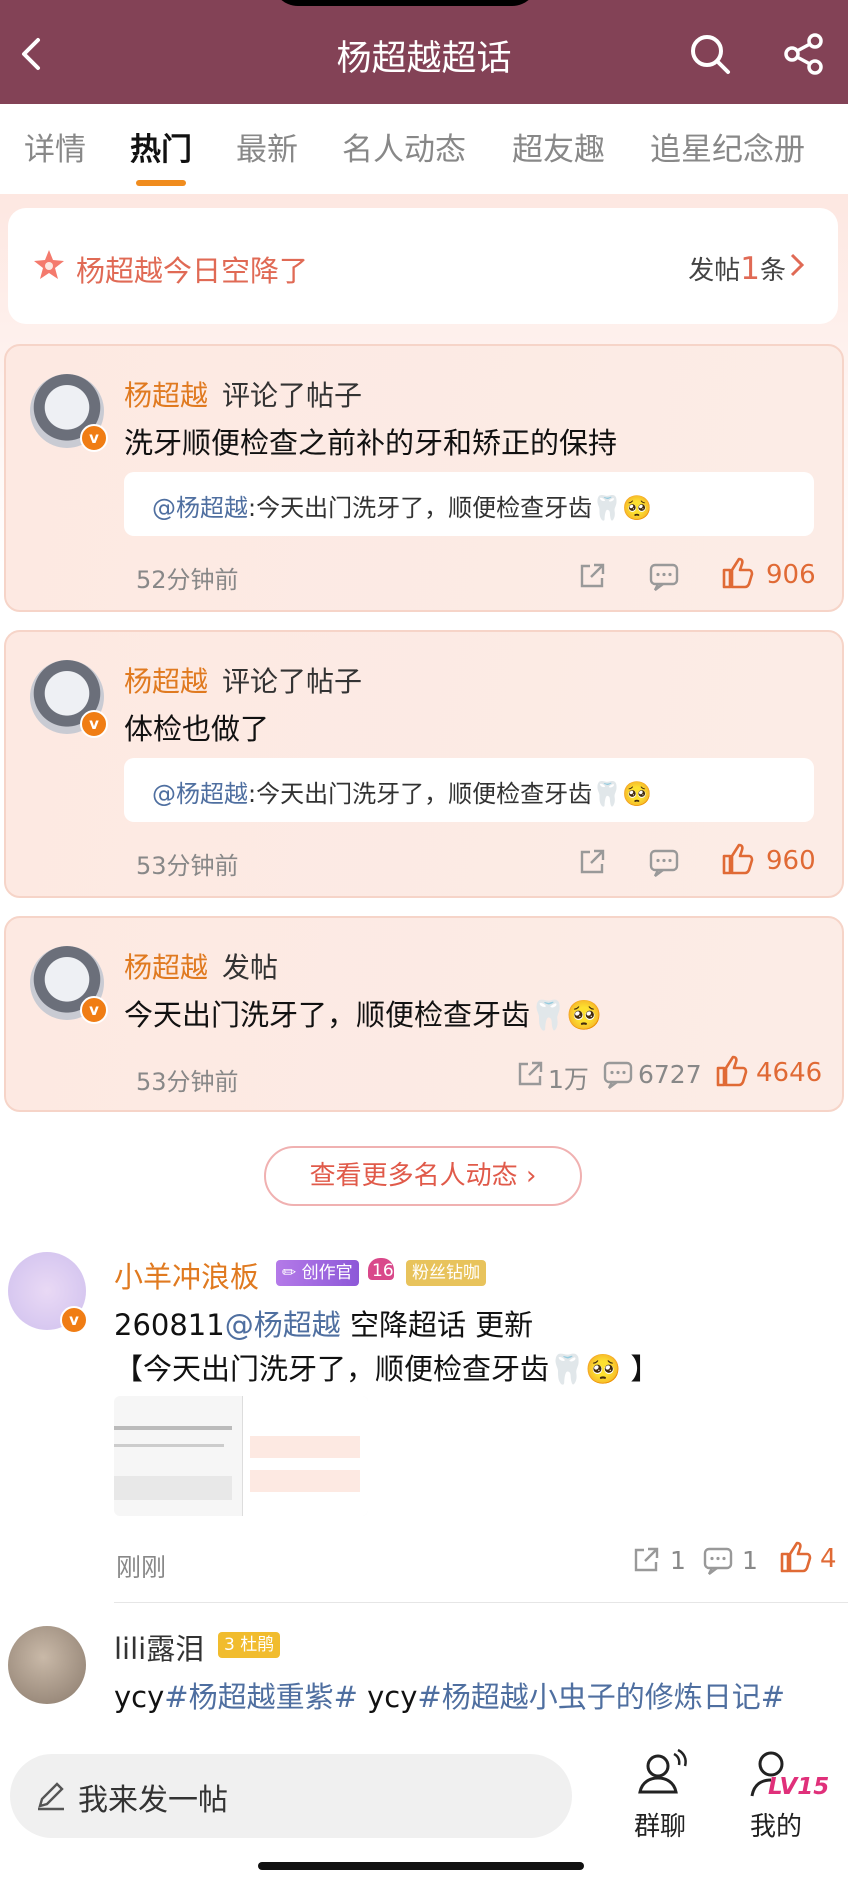 The width and height of the screenshot is (848, 1885). What do you see at coordinates (241, 1456) in the screenshot?
I see `post-image` at bounding box center [241, 1456].